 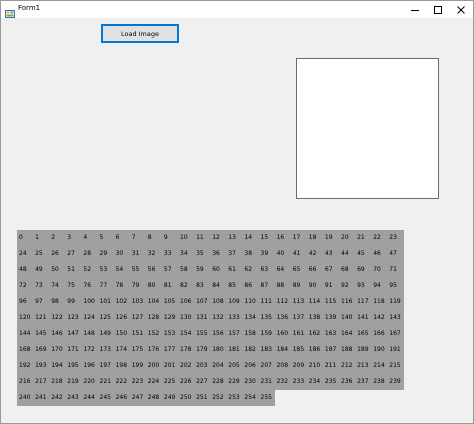 What do you see at coordinates (170, 350) in the screenshot?
I see `grid-cell: 177` at bounding box center [170, 350].